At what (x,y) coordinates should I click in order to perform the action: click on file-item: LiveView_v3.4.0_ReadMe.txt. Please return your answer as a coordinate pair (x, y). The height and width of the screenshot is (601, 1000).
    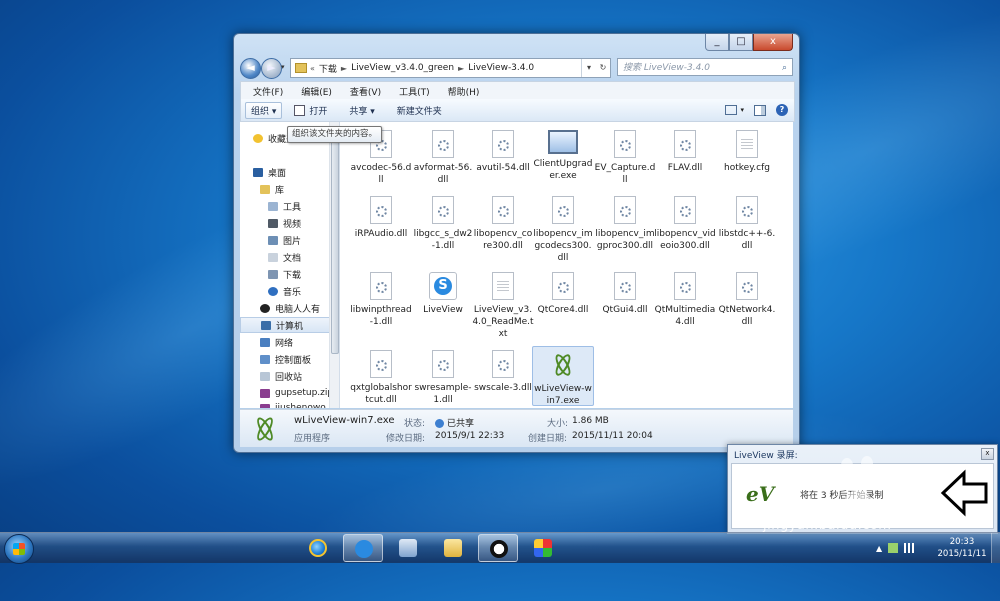
    Looking at the image, I should click on (503, 306).